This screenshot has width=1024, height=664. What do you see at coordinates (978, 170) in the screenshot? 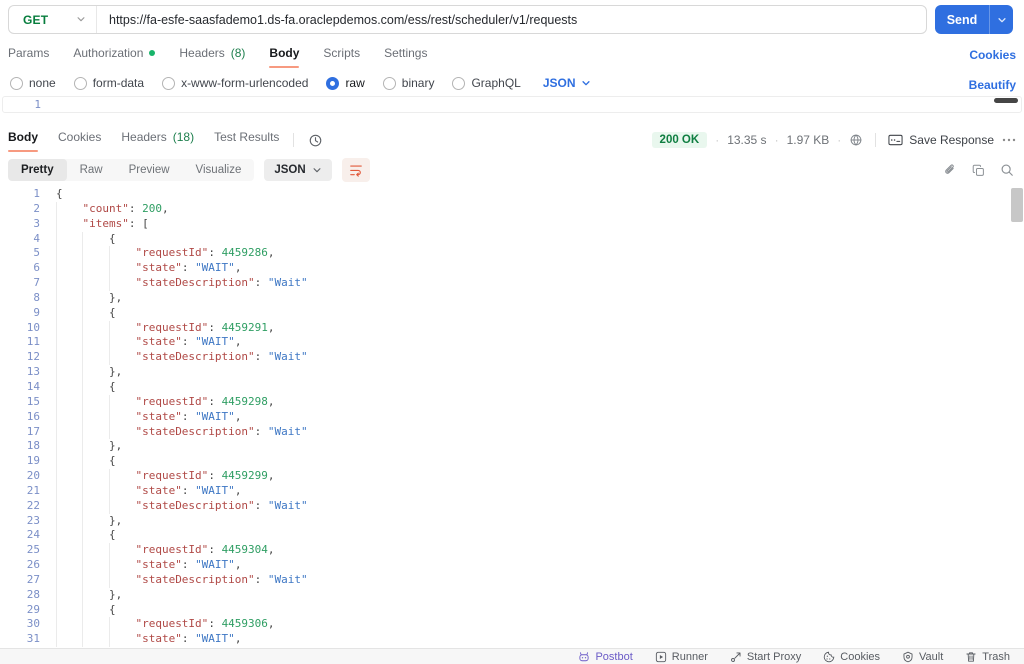
I see `copy-icon` at bounding box center [978, 170].